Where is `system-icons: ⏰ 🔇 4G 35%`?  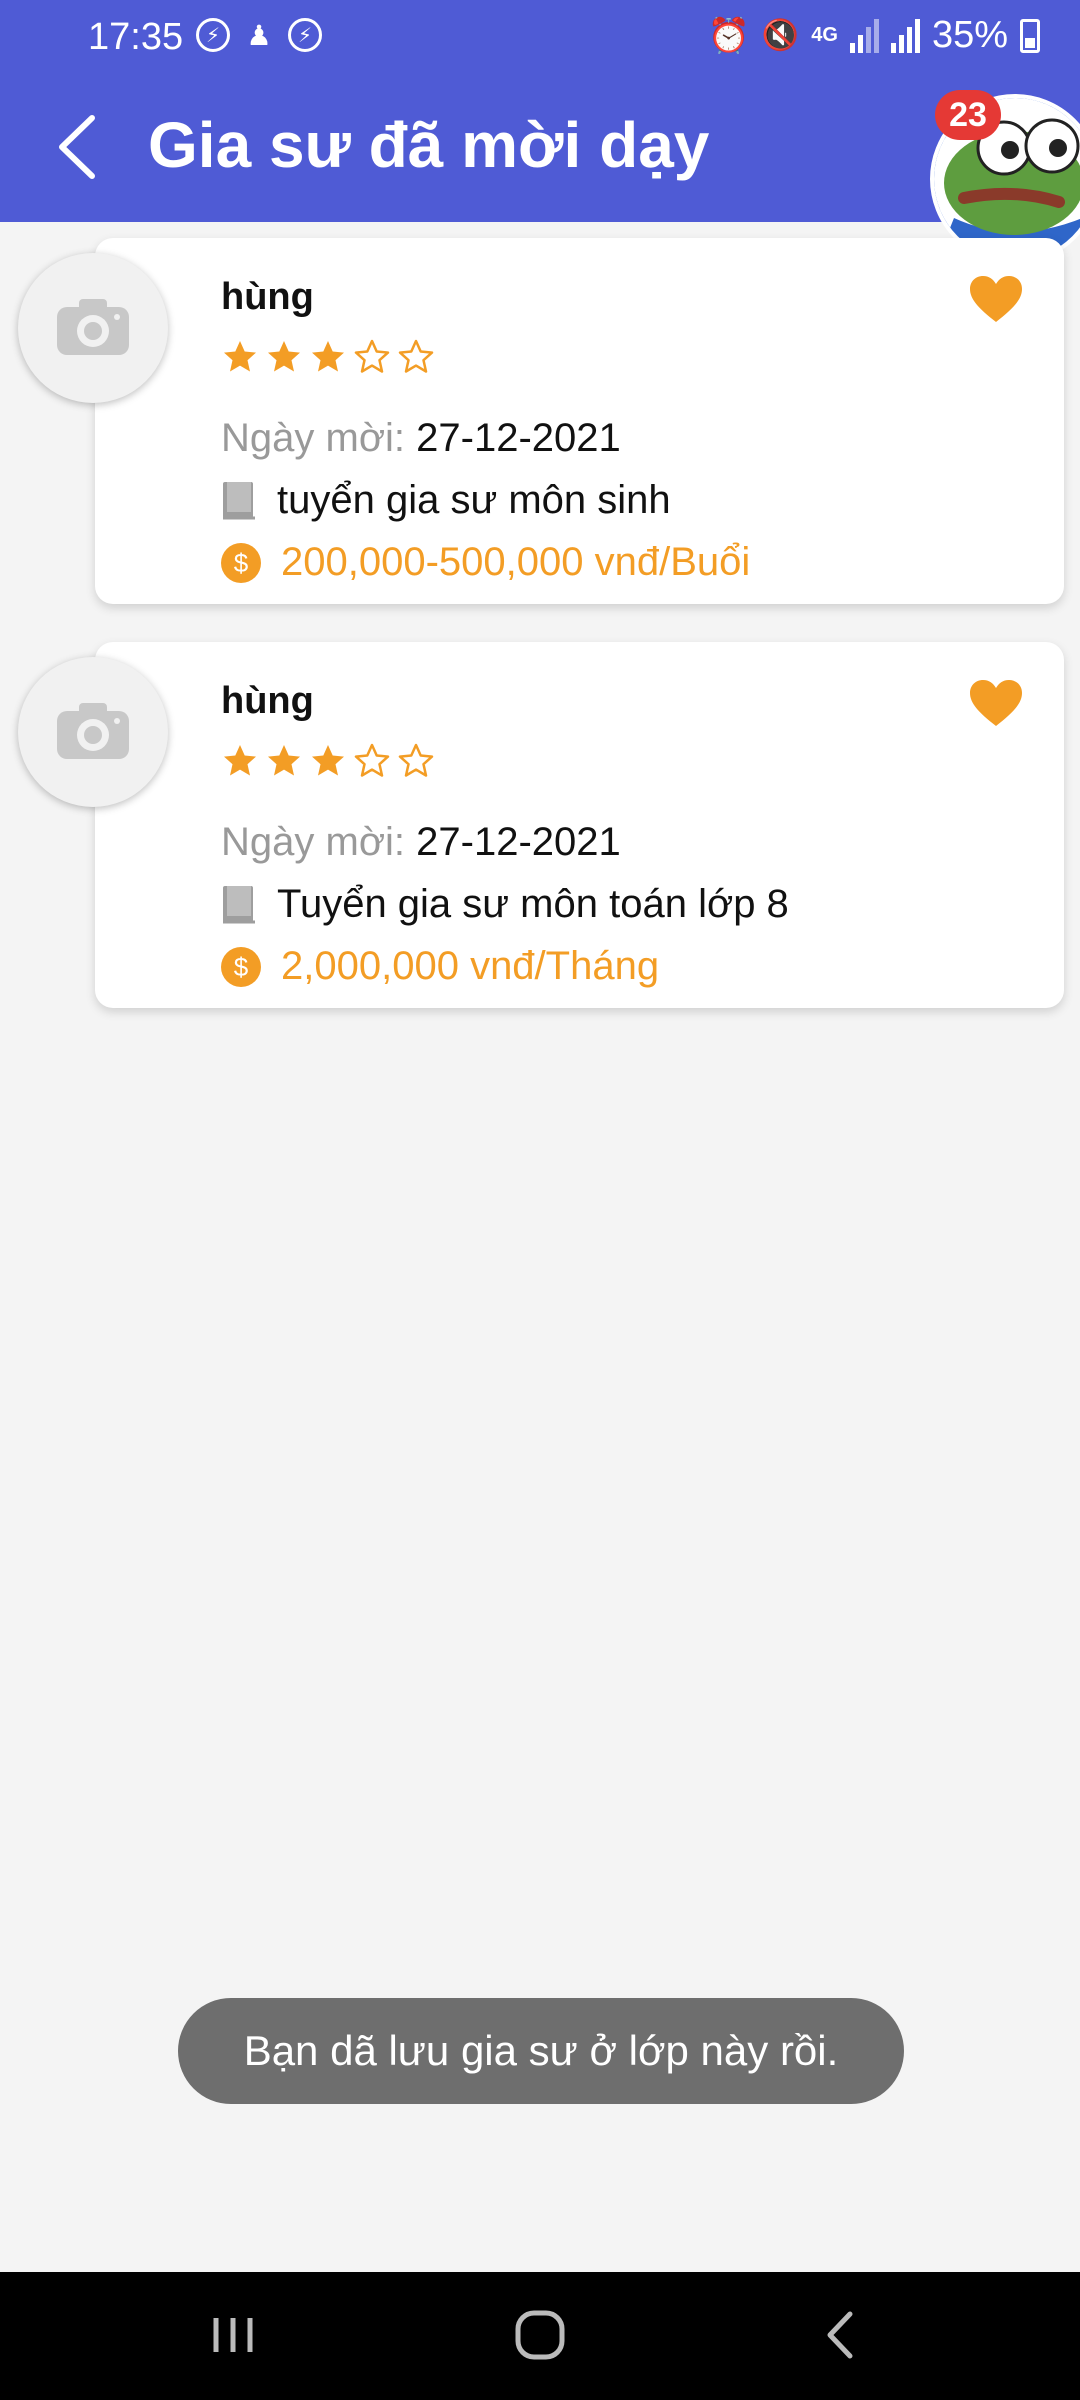 system-icons: ⏰ 🔇 4G 35% is located at coordinates (874, 35).